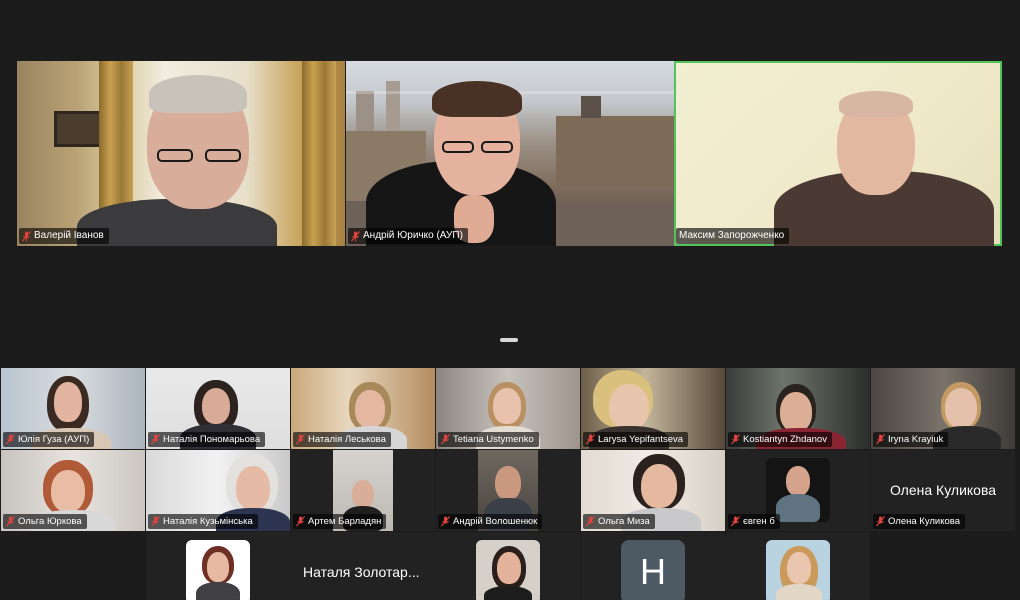 This screenshot has height=600, width=1020. Describe the element at coordinates (509, 340) in the screenshot. I see `panel-resize-handle-icon` at that location.